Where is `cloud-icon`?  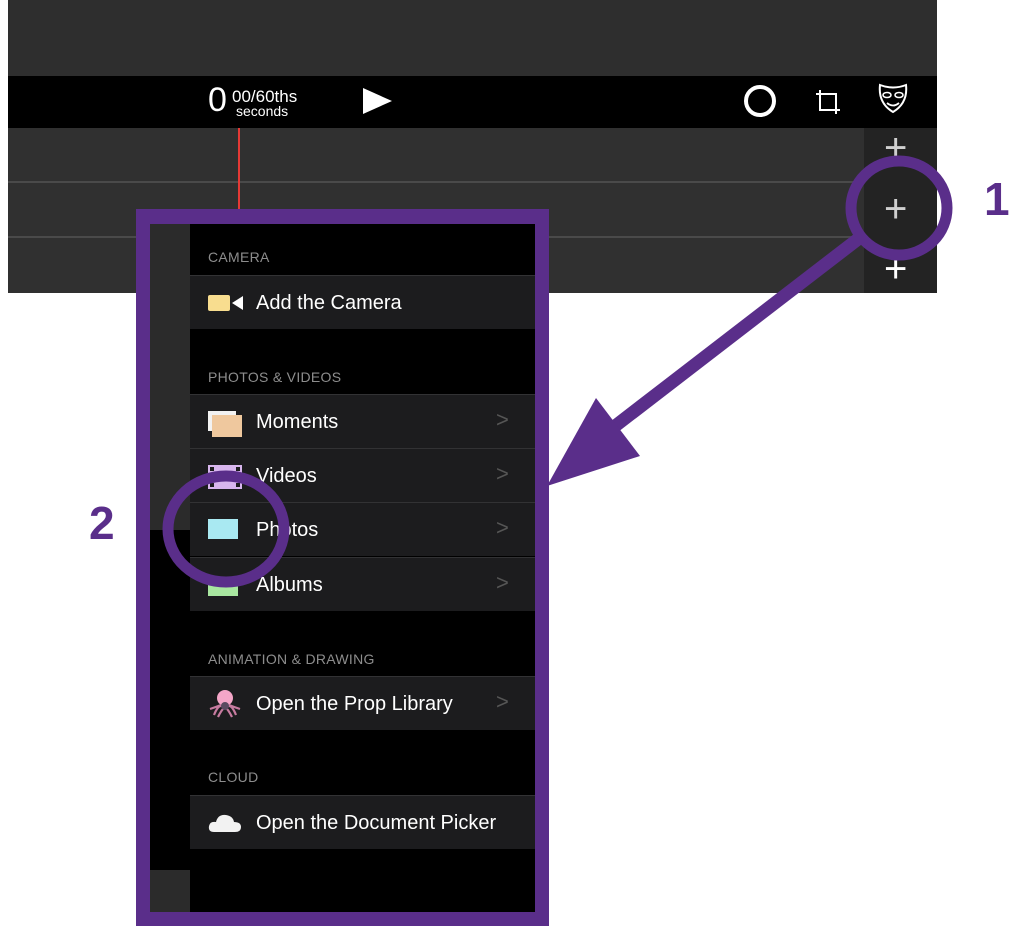 cloud-icon is located at coordinates (224, 823).